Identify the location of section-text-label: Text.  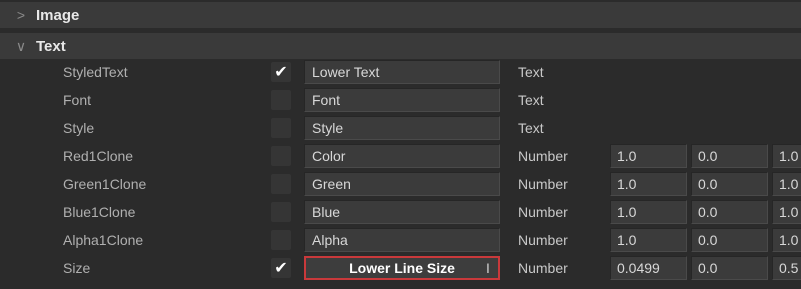
(51, 46).